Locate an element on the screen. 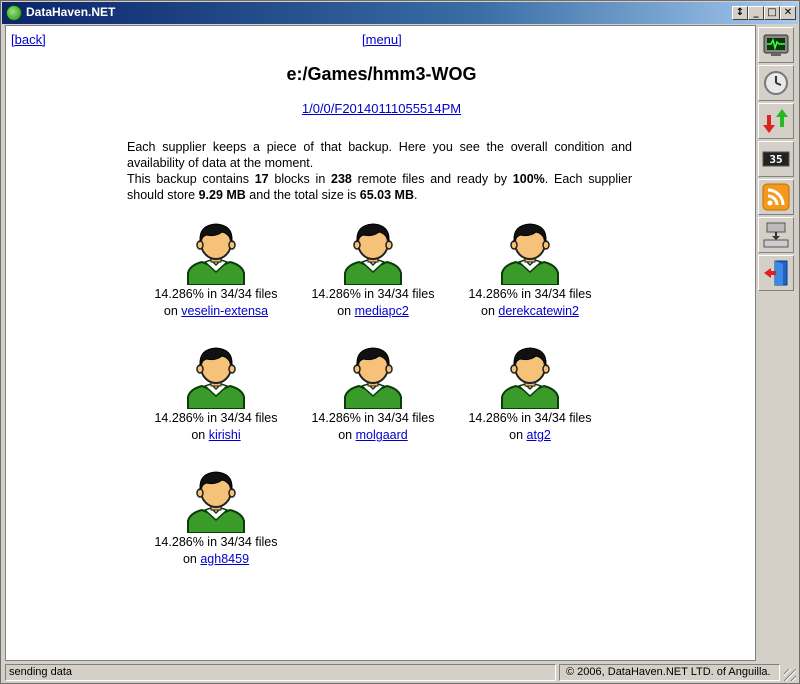  rss-icon is located at coordinates (776, 197).